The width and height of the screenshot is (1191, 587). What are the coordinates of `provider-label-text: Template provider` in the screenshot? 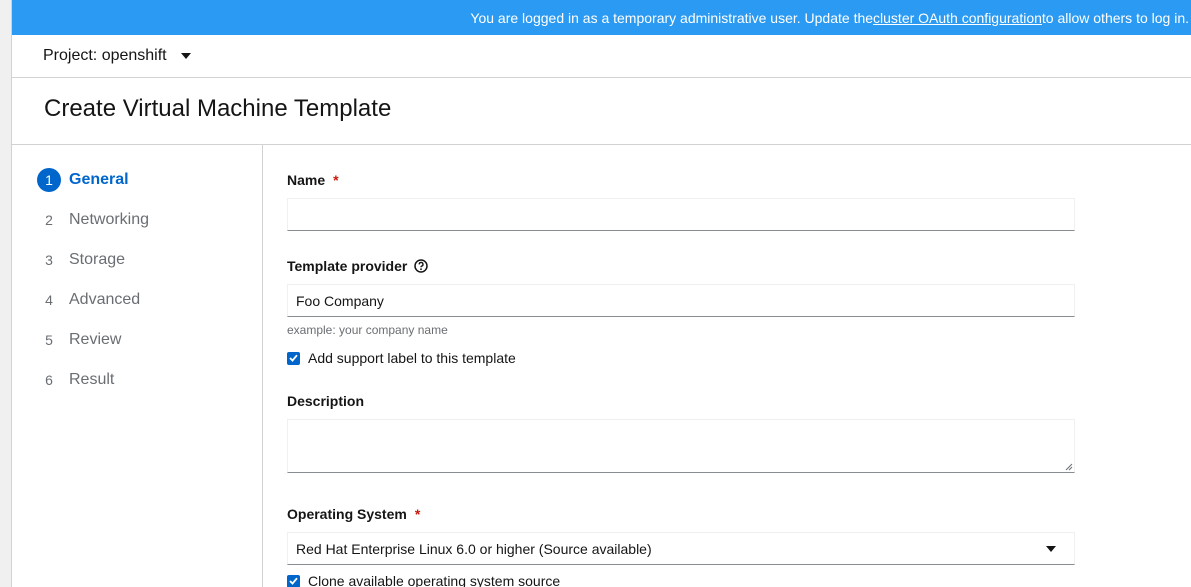 It's located at (347, 266).